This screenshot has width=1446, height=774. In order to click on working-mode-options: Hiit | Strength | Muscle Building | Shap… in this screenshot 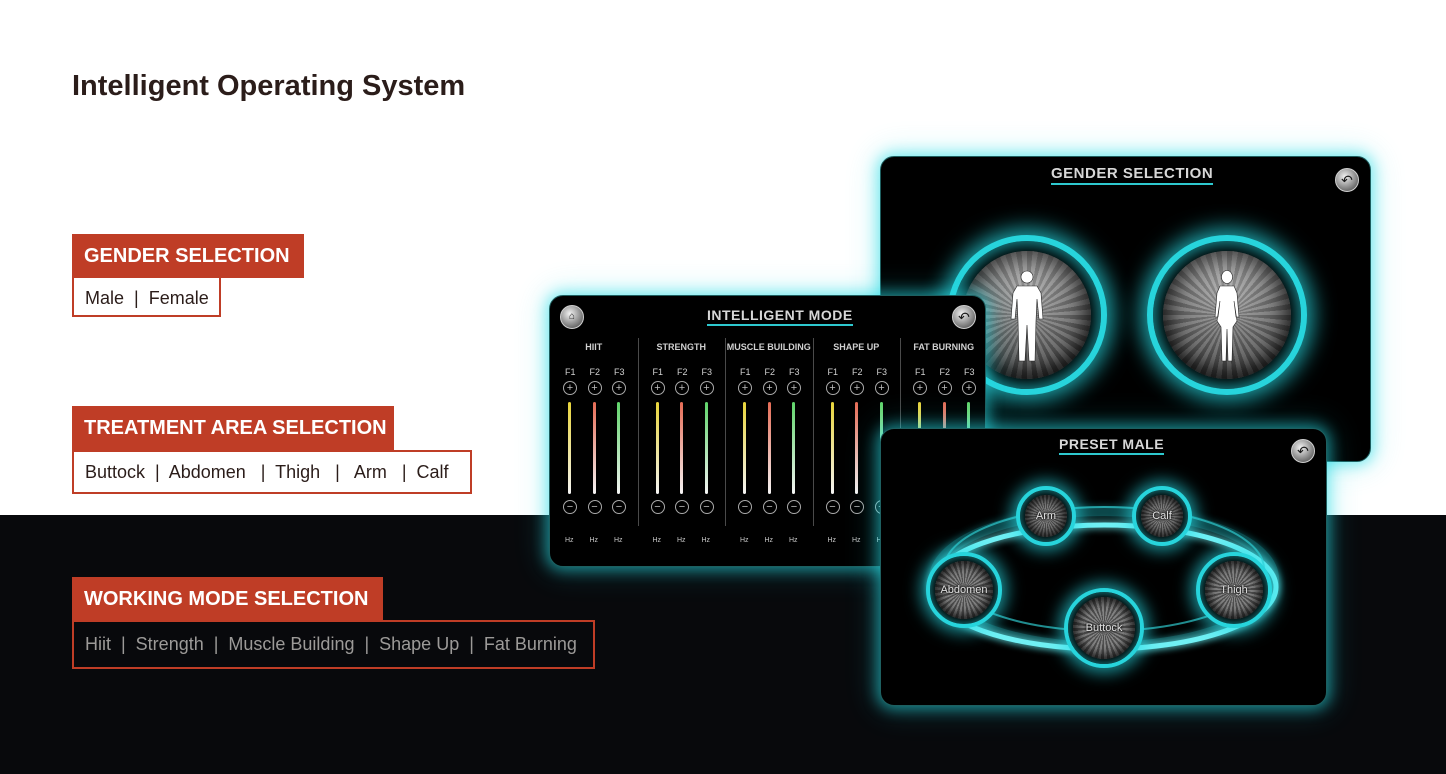, I will do `click(333, 644)`.